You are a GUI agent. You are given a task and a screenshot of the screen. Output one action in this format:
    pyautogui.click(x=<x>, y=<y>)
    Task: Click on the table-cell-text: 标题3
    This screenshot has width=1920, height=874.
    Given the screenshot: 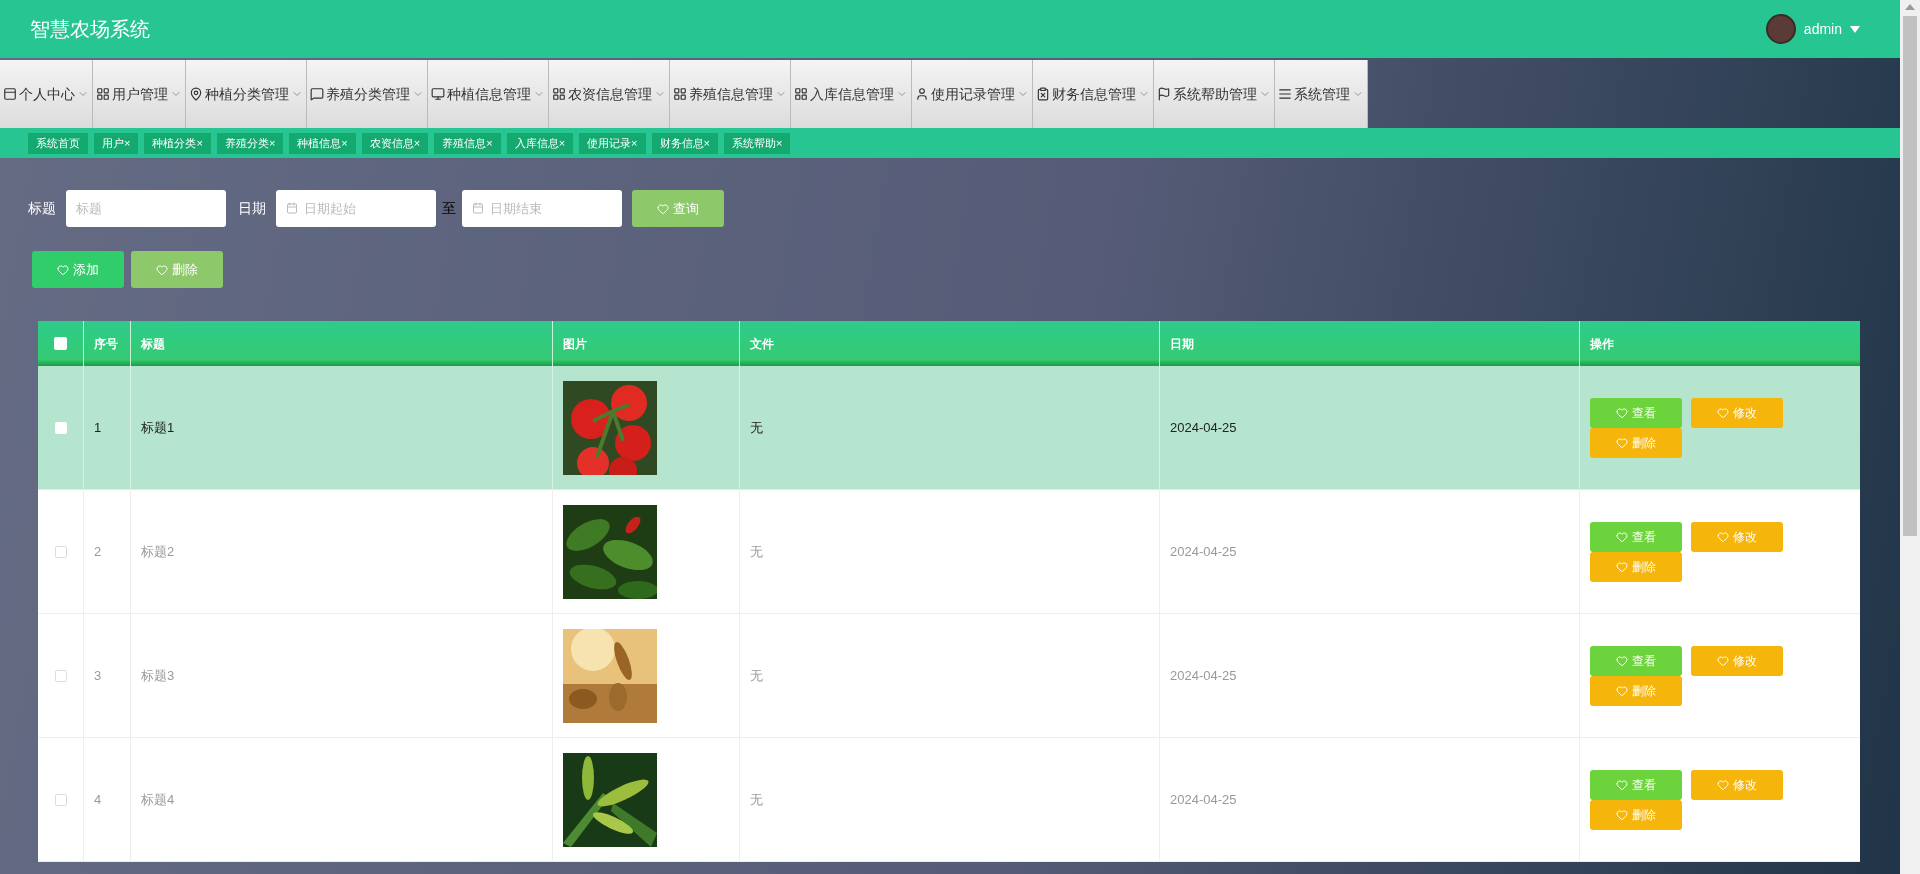 What is the action you would take?
    pyautogui.click(x=158, y=675)
    